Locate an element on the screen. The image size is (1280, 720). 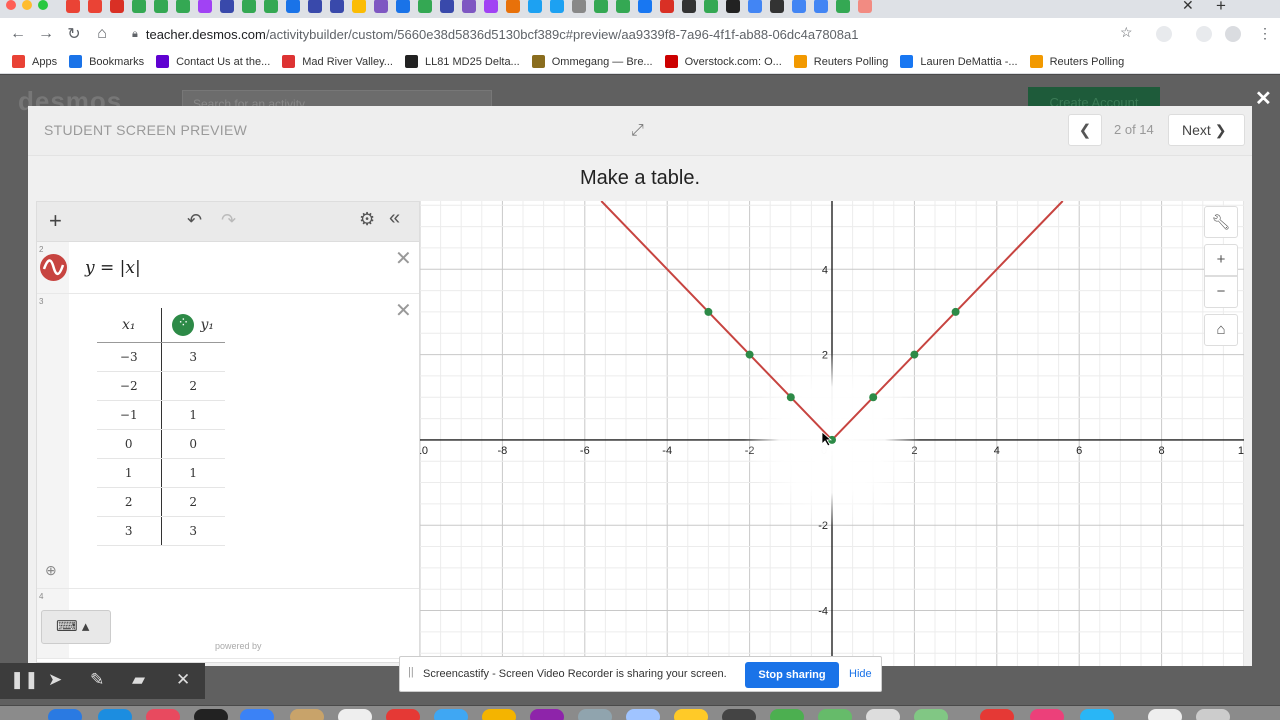
table-row: 11 is located at coordinates (161, 473).